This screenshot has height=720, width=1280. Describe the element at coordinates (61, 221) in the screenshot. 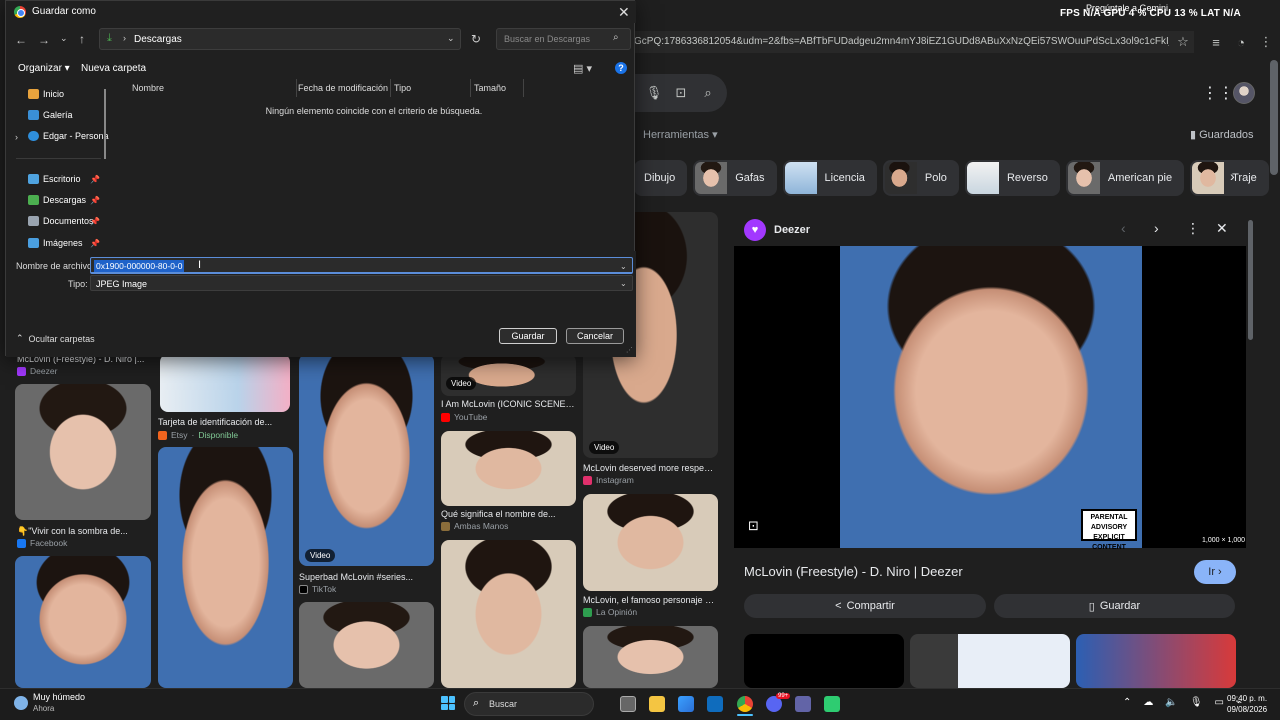

I see `nav-item-documentos: Documentos` at that location.